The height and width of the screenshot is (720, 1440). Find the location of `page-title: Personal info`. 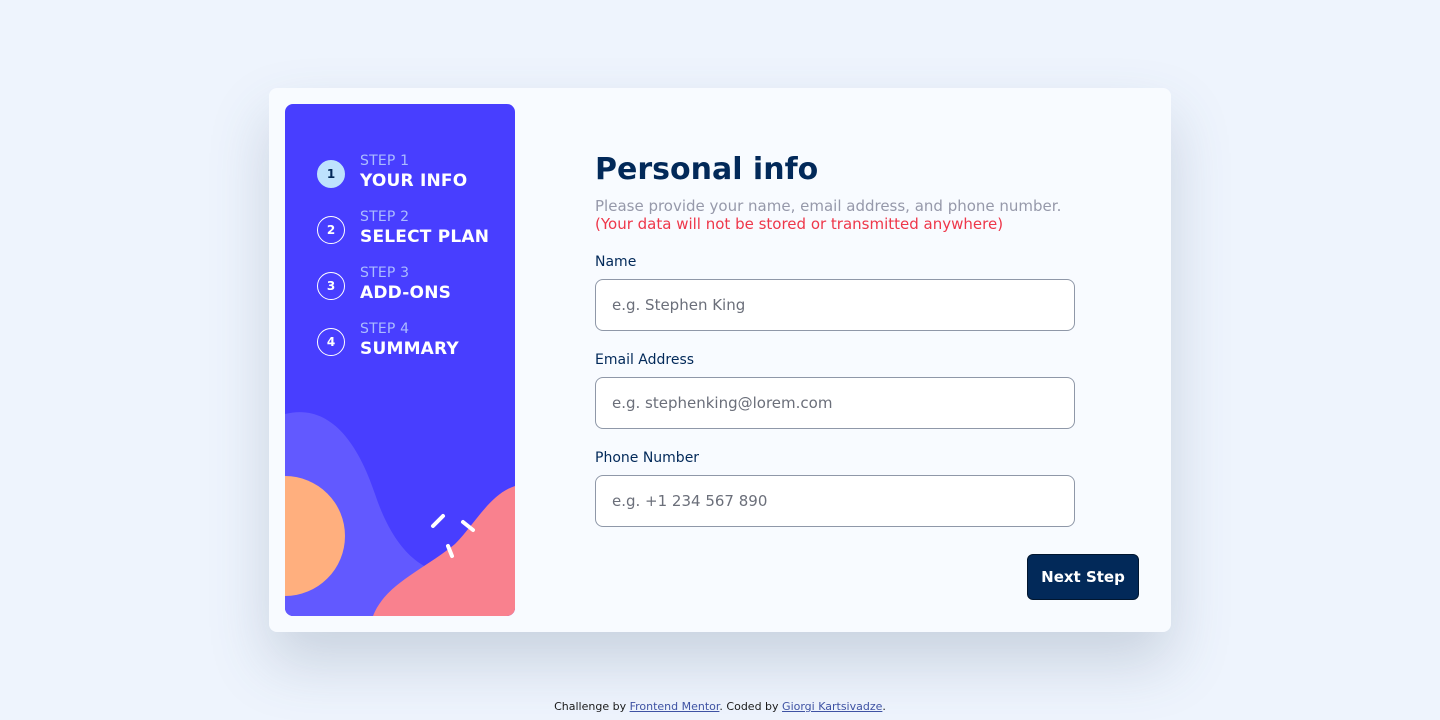

page-title: Personal info is located at coordinates (707, 169).